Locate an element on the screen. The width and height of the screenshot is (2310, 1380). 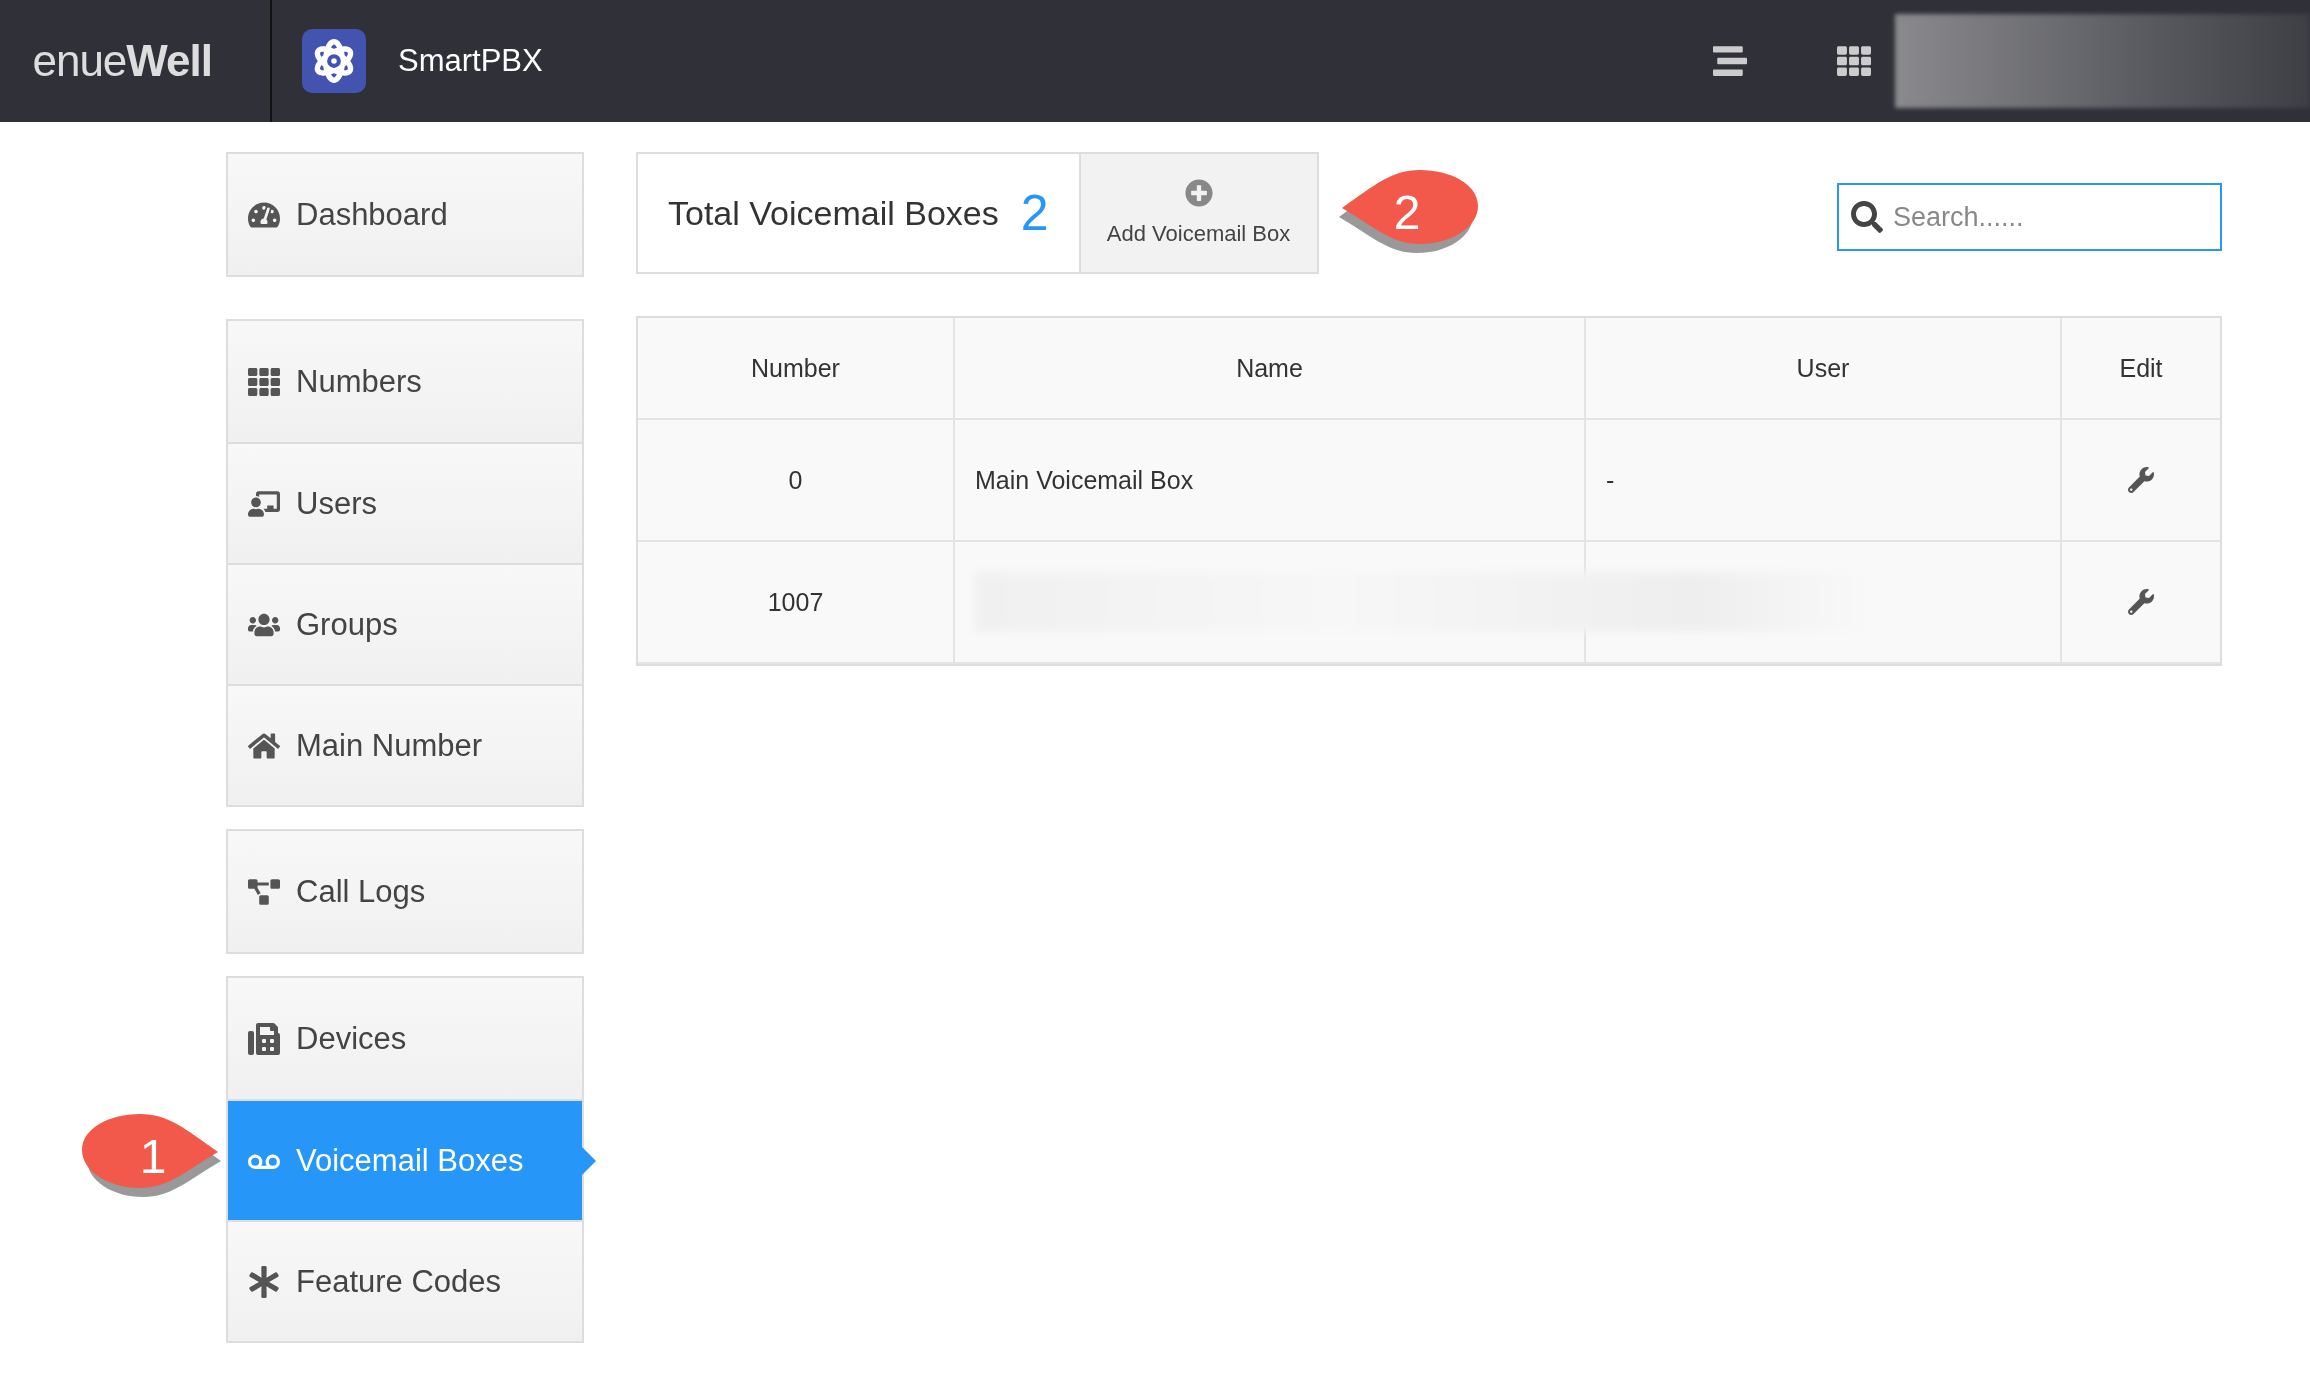
table-cell: 1007 is located at coordinates (796, 603).